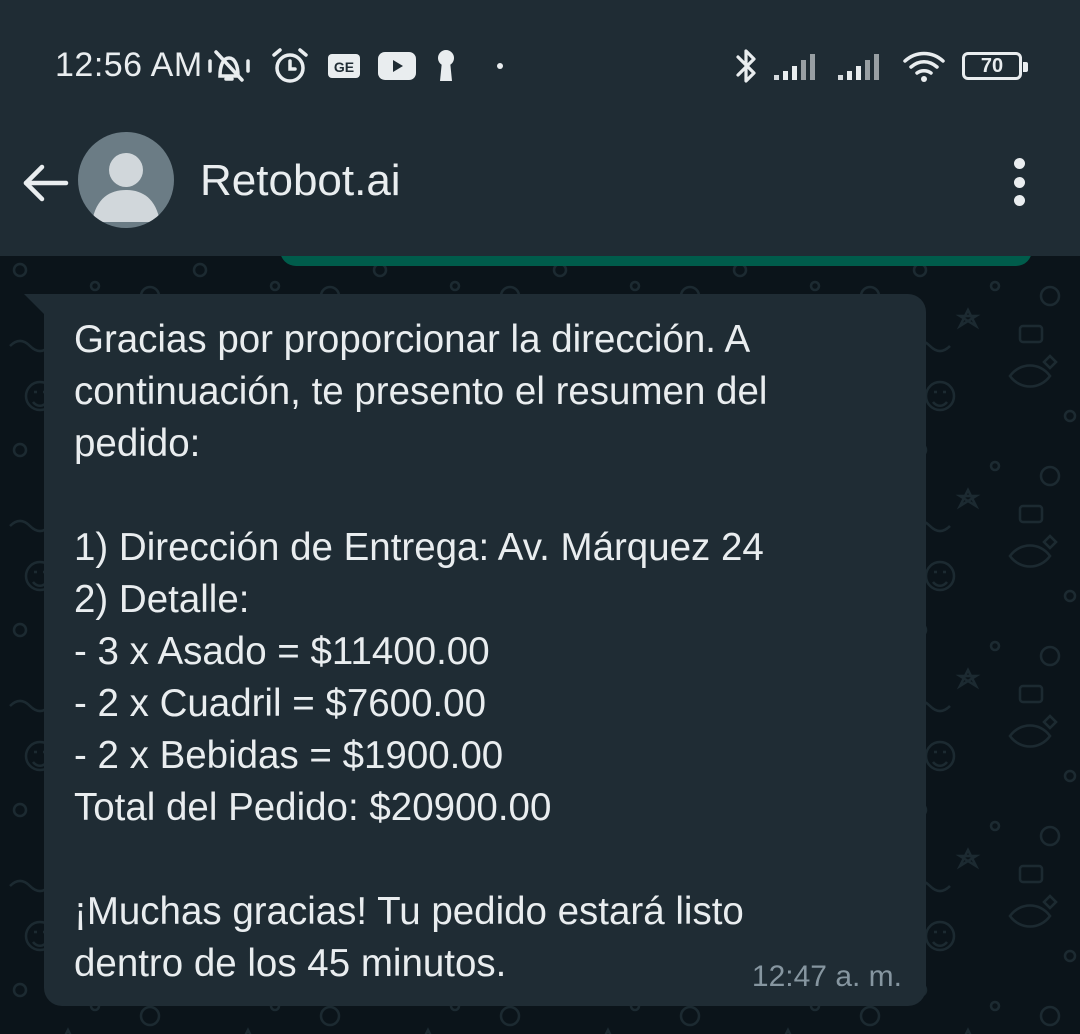 This screenshot has height=1034, width=1080. What do you see at coordinates (1019, 163) in the screenshot?
I see `more-vertical-icon` at bounding box center [1019, 163].